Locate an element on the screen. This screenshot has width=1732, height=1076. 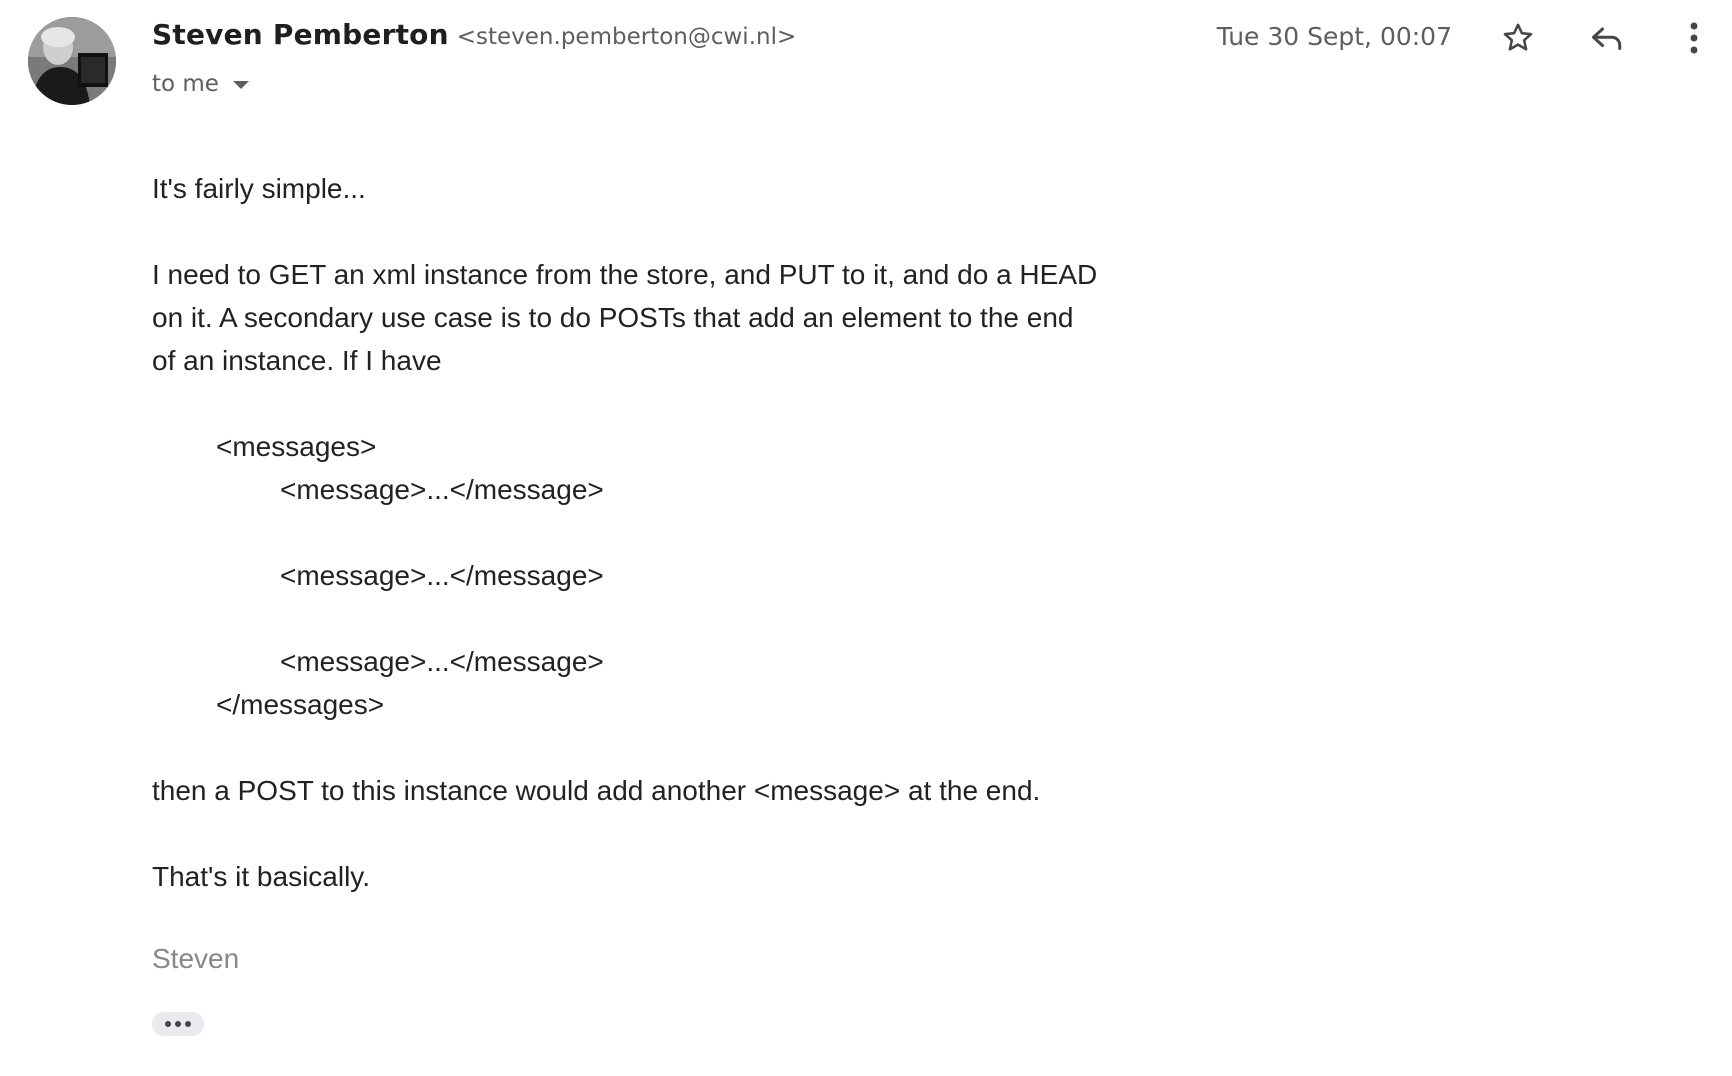
more-vert-icon is located at coordinates (1694, 38).